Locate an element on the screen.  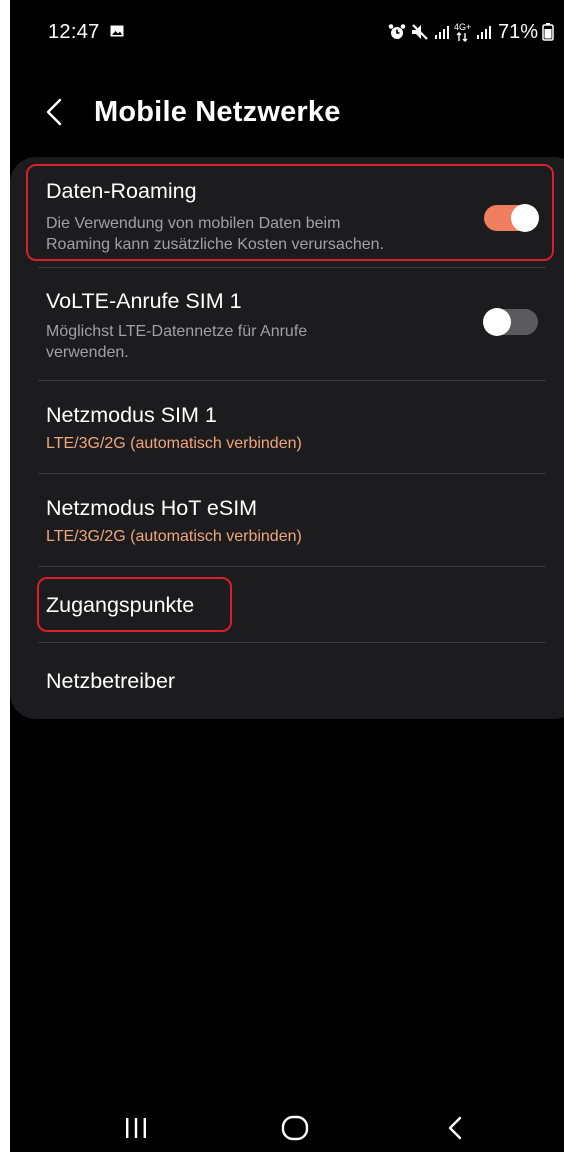
volte-title: VoLTE-Anrufe SIM 1 is located at coordinates (144, 301).